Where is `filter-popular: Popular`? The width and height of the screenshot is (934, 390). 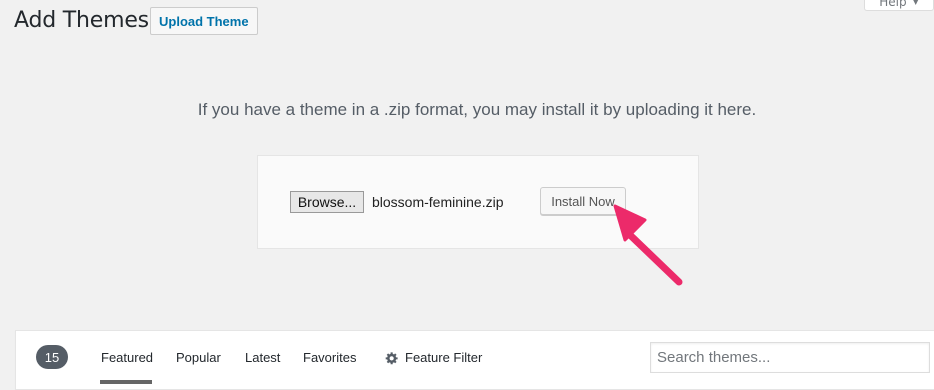
filter-popular: Popular is located at coordinates (198, 357).